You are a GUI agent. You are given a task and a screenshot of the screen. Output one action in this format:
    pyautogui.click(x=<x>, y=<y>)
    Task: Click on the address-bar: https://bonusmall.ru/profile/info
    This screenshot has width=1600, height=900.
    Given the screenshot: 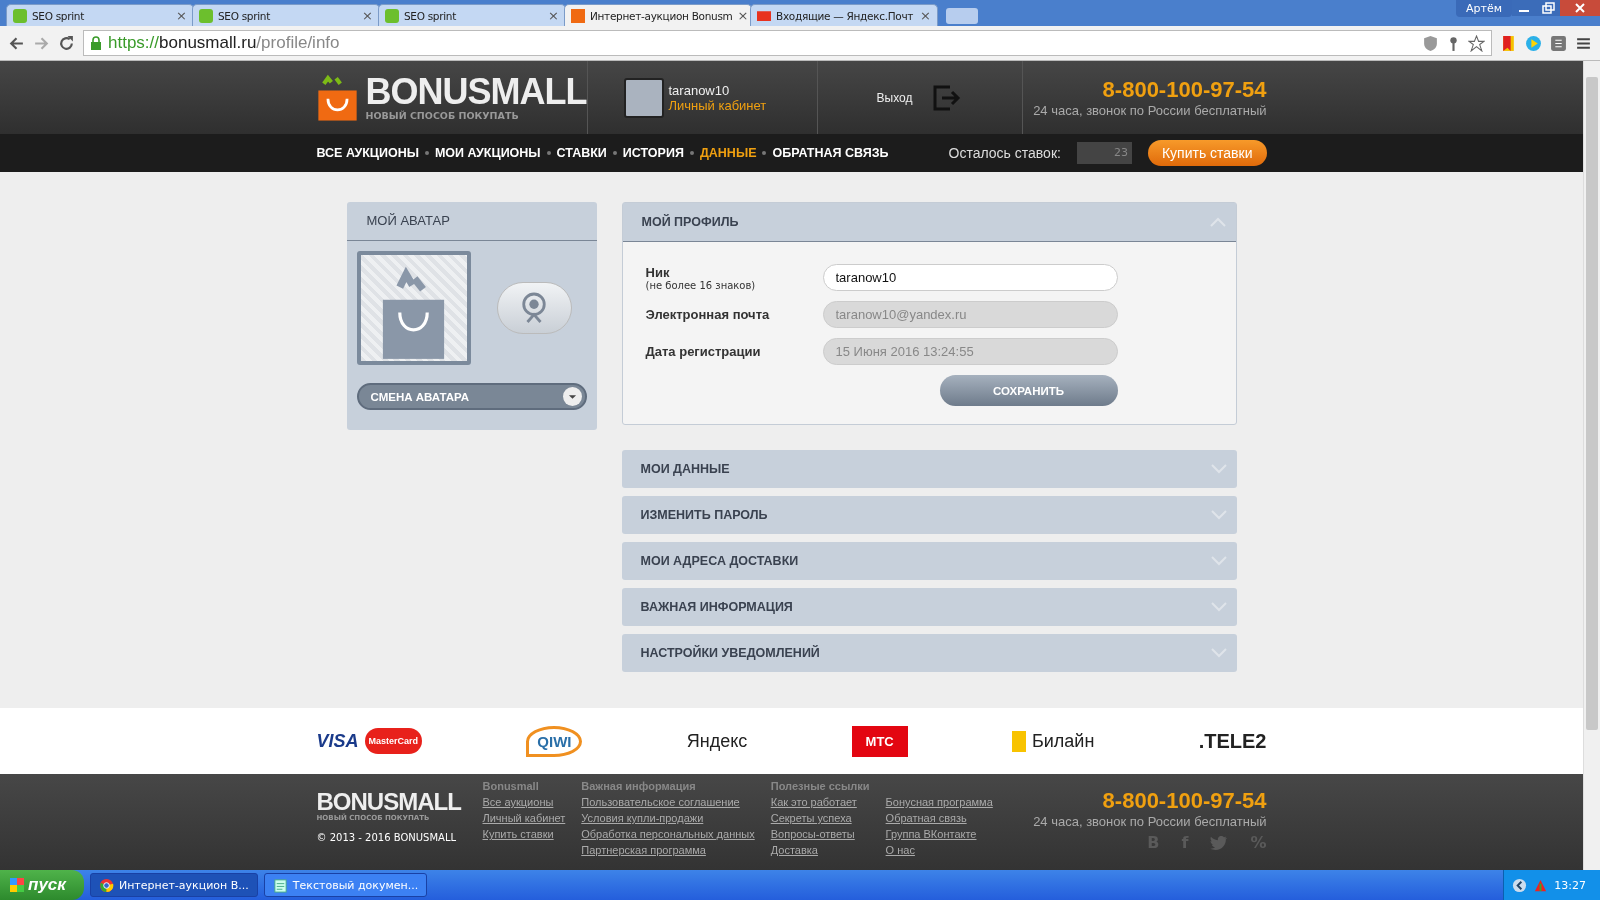 What is the action you would take?
    pyautogui.click(x=787, y=43)
    